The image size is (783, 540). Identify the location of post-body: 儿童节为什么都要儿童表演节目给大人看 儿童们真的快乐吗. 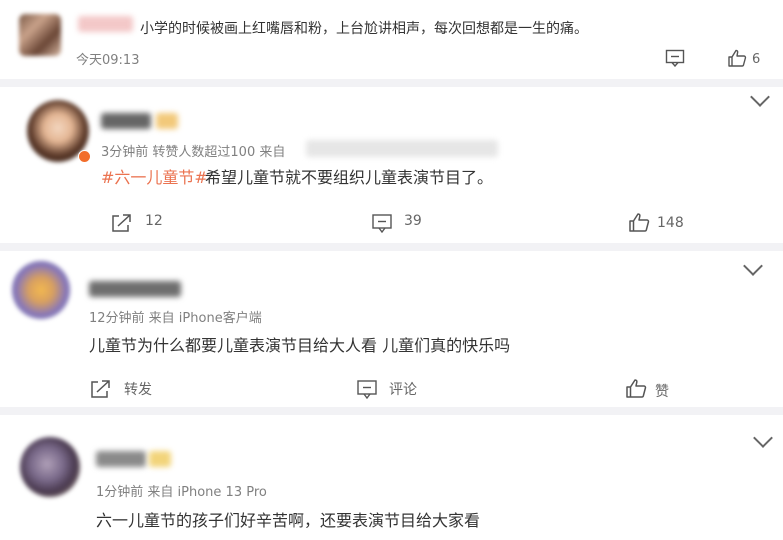
(300, 345).